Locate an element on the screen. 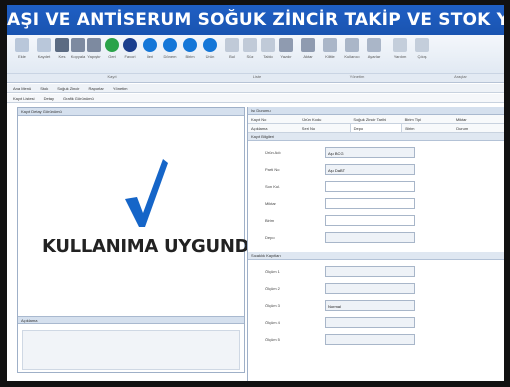  search-icon is located at coordinates (232, 45).